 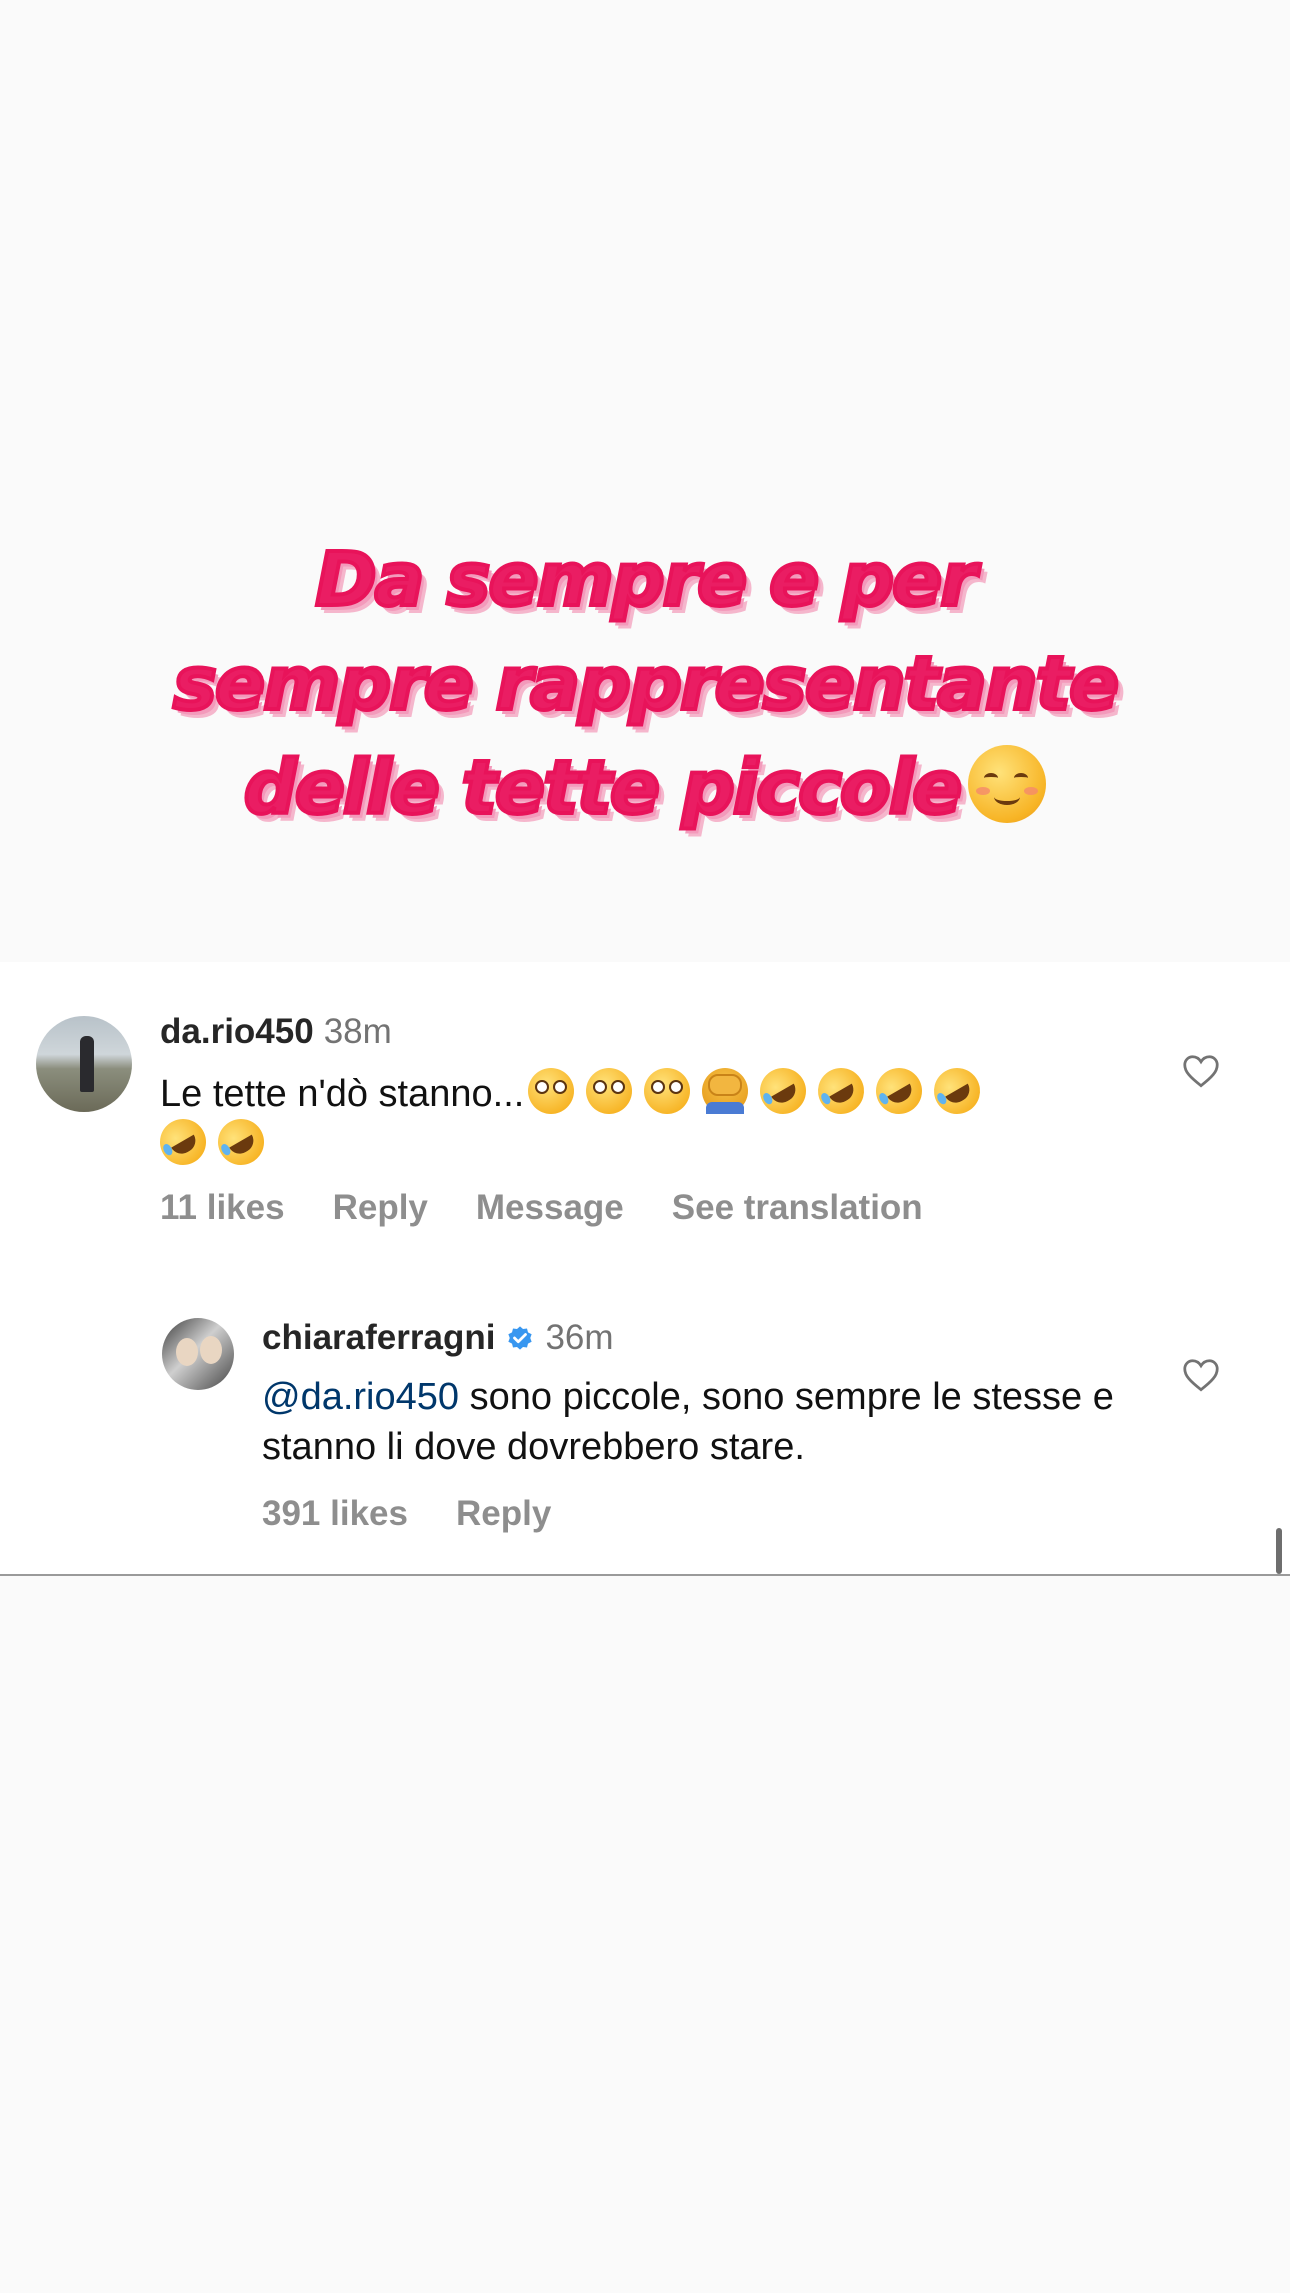 What do you see at coordinates (550, 1207) in the screenshot?
I see `message-button: Message` at bounding box center [550, 1207].